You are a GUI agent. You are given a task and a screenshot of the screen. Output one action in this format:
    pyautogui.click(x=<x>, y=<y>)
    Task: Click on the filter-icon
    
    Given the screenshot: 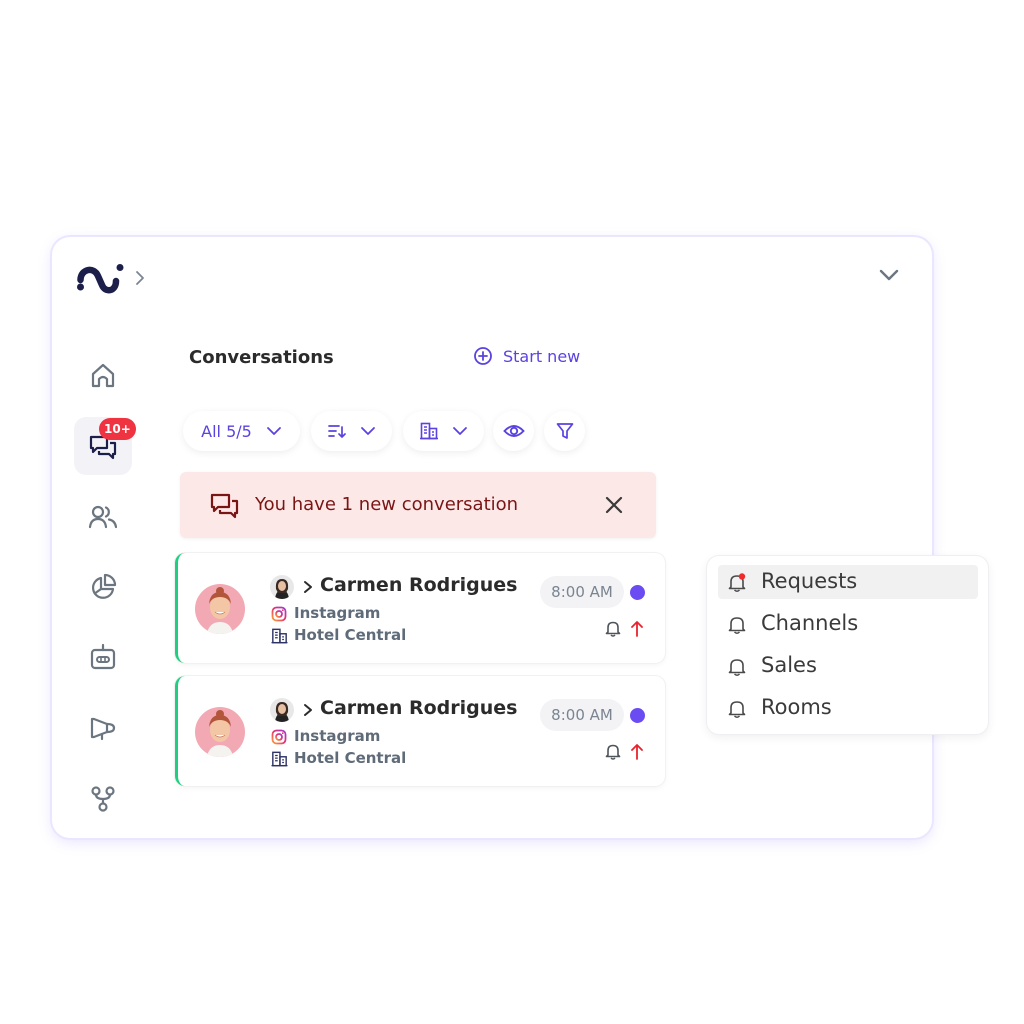 What is the action you would take?
    pyautogui.click(x=564, y=431)
    